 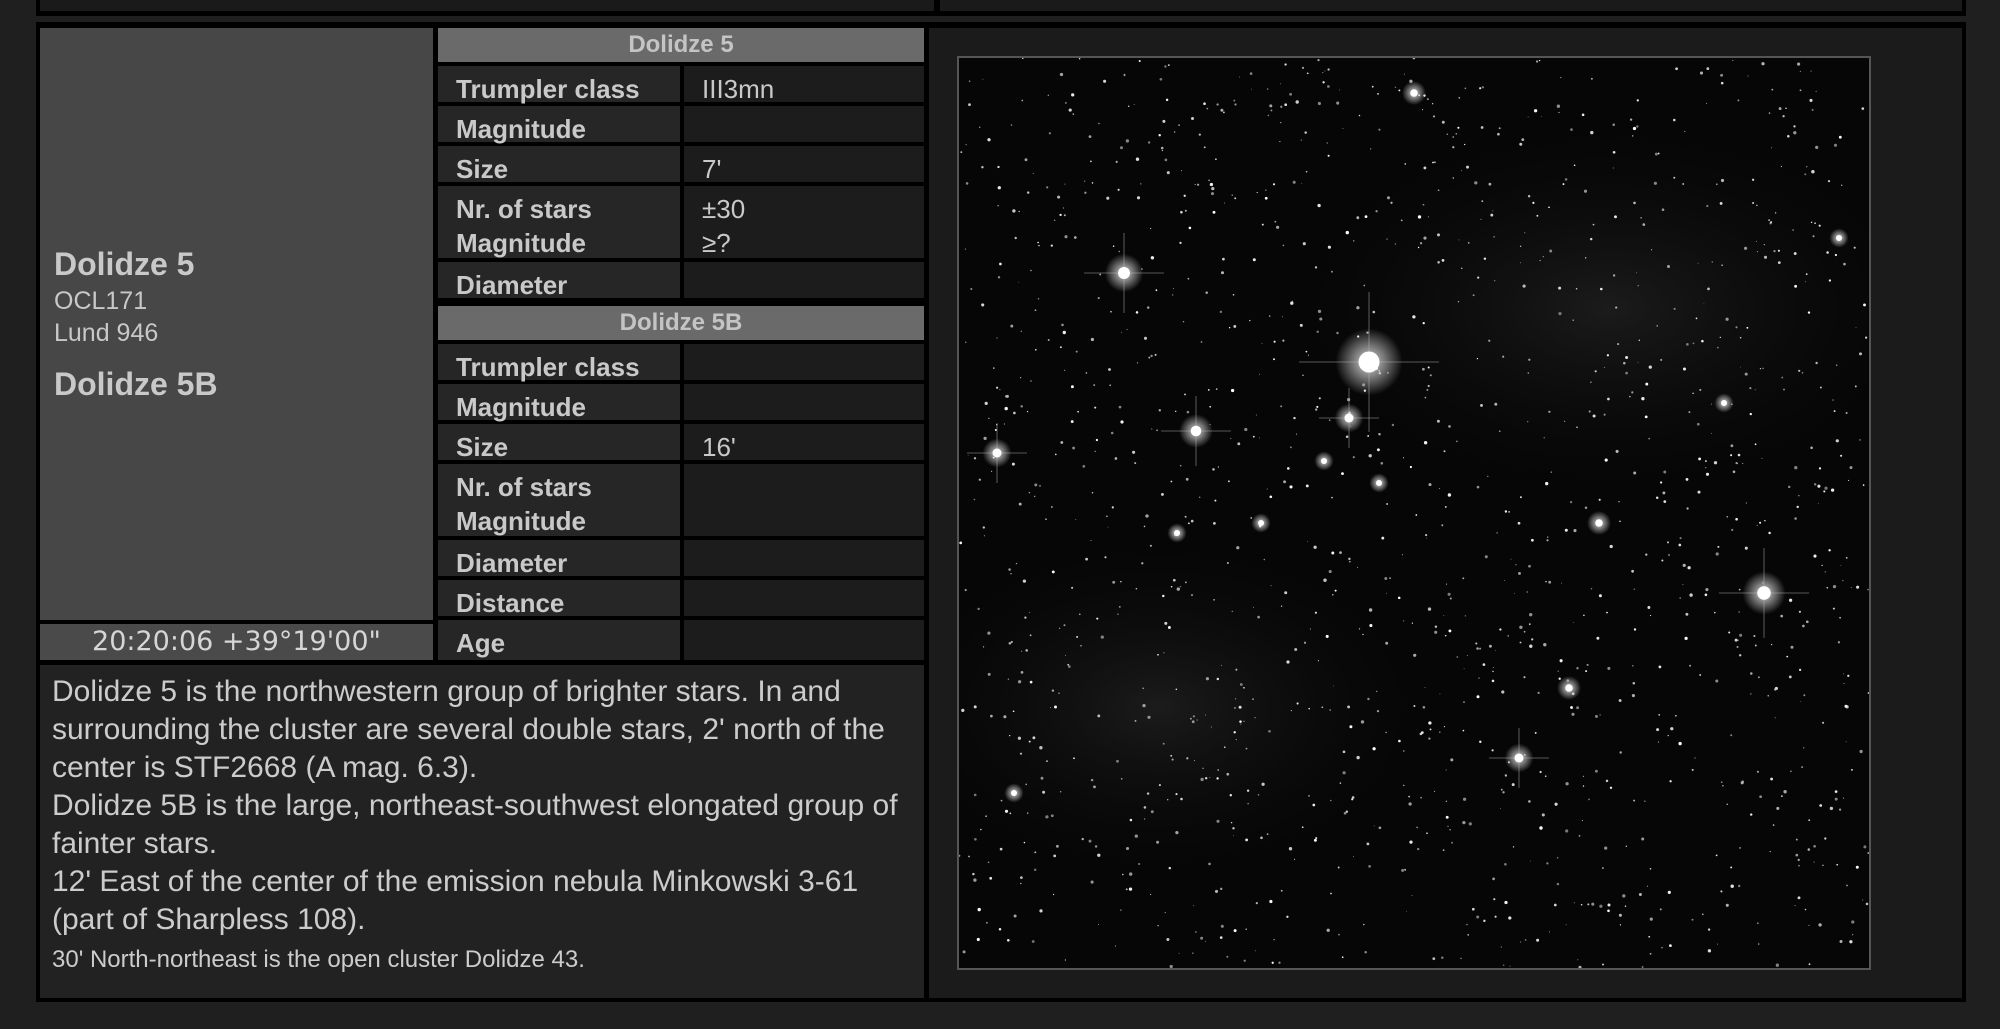 What do you see at coordinates (681, 85) in the screenshot?
I see `table-row: Trumpler class III3mn` at bounding box center [681, 85].